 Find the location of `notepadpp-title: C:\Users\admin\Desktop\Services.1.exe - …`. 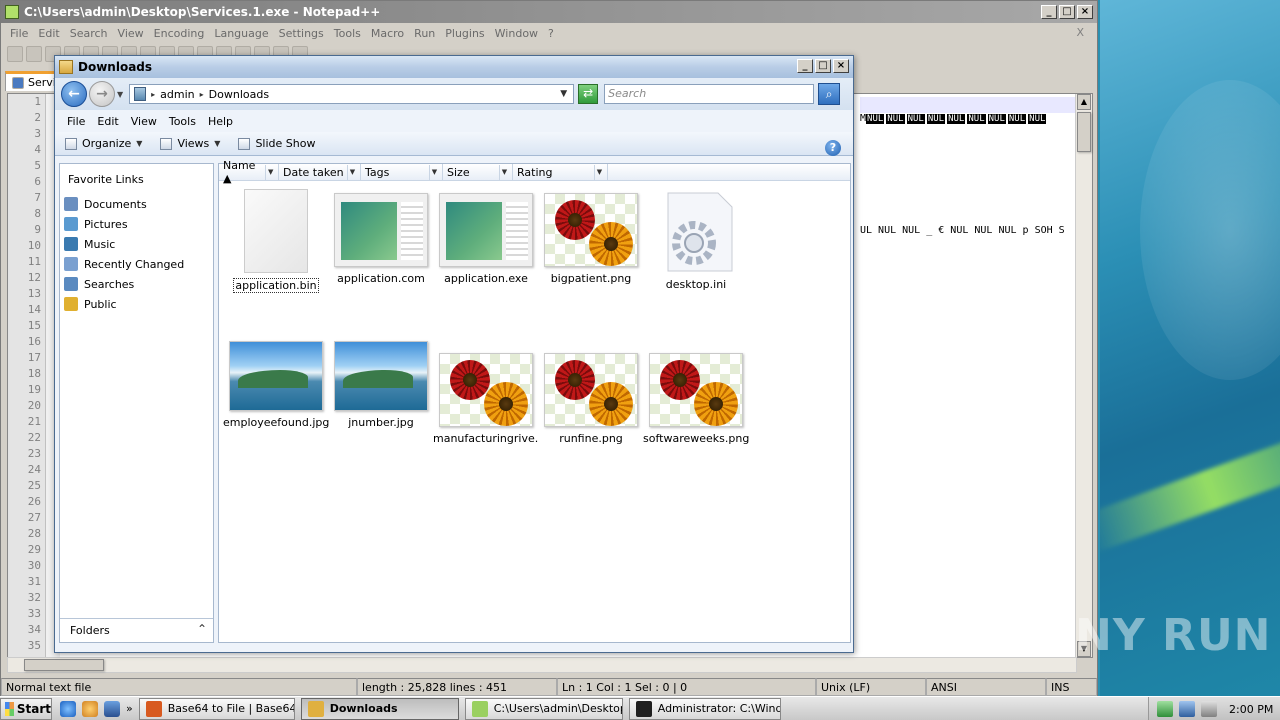

notepadpp-title: C:\Users\admin\Desktop\Services.1.exe - … is located at coordinates (202, 12).